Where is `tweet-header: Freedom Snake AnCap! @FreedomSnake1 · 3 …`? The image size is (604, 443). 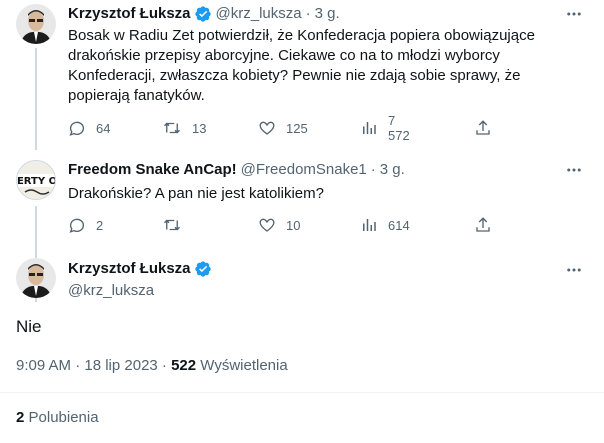
tweet-header: Freedom Snake AnCap! @FreedomSnake1 · 3 … is located at coordinates (236, 170).